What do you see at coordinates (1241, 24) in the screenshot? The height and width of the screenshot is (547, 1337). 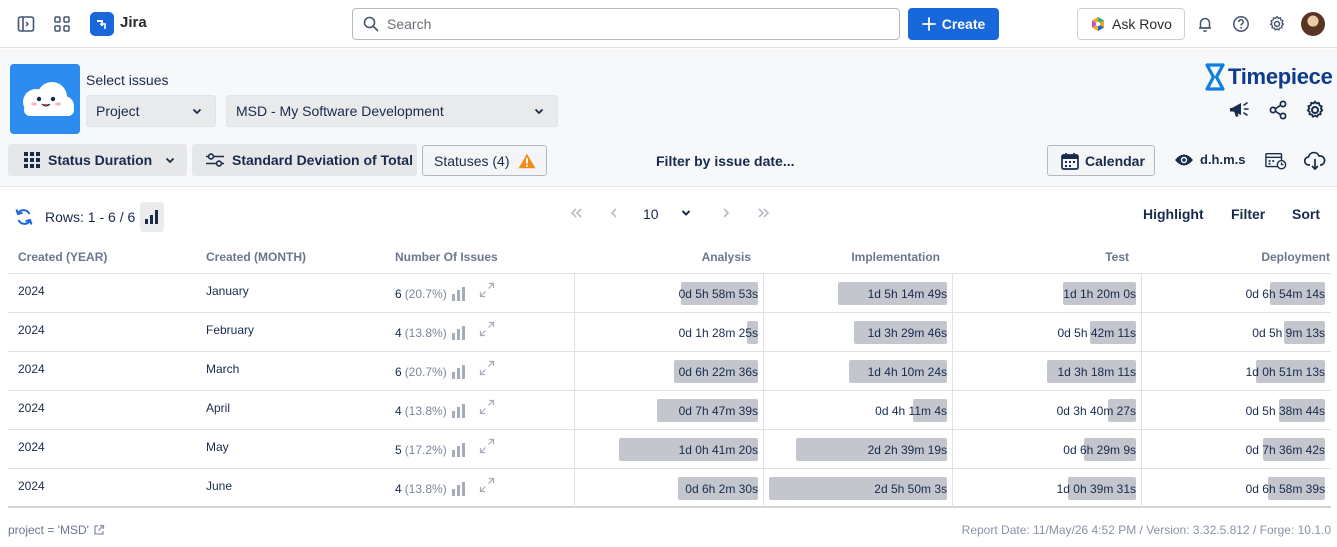 I see `help-icon` at bounding box center [1241, 24].